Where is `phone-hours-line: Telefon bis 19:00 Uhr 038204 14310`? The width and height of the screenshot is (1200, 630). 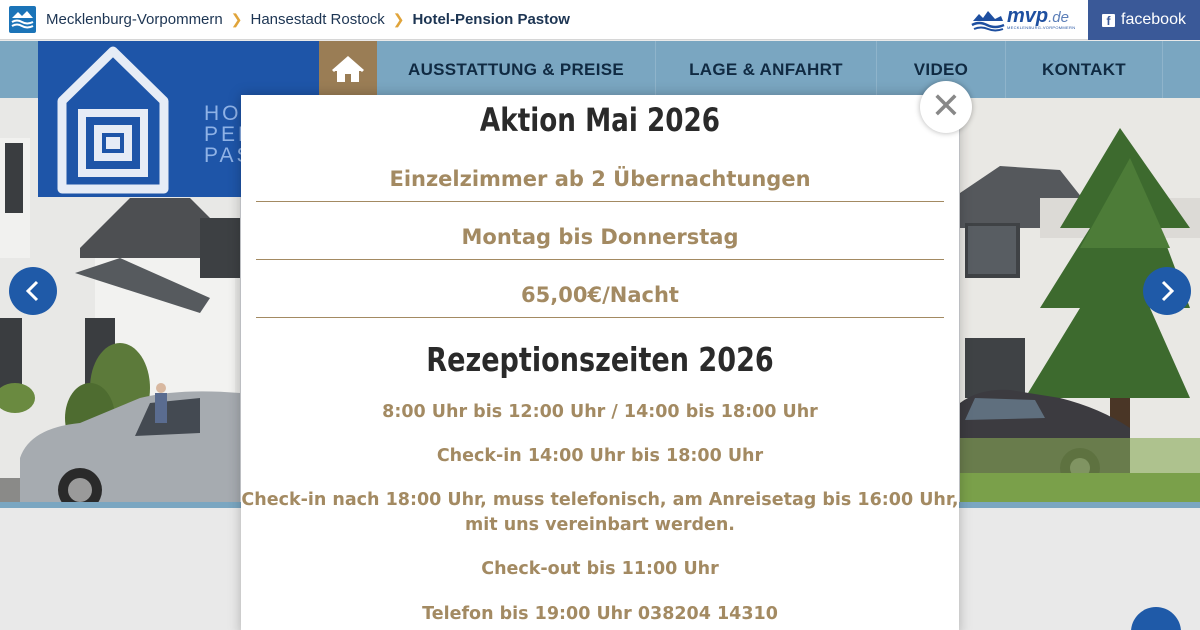
phone-hours-line: Telefon bis 19:00 Uhr 038204 14310 is located at coordinates (600, 614).